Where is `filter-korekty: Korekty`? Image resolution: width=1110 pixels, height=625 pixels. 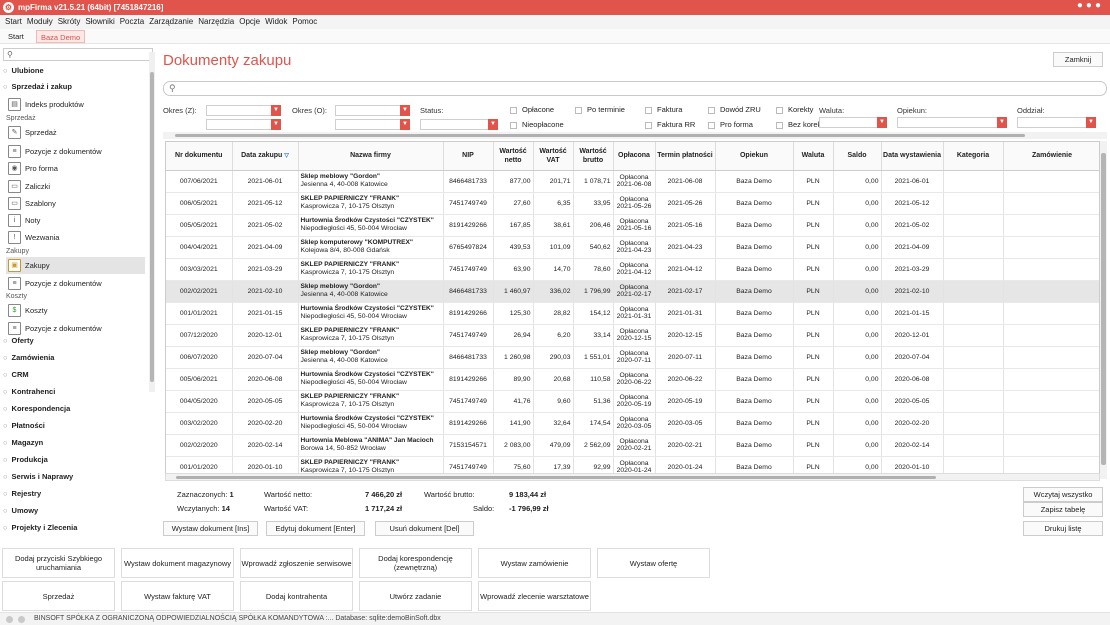 filter-korekty: Korekty is located at coordinates (794, 110).